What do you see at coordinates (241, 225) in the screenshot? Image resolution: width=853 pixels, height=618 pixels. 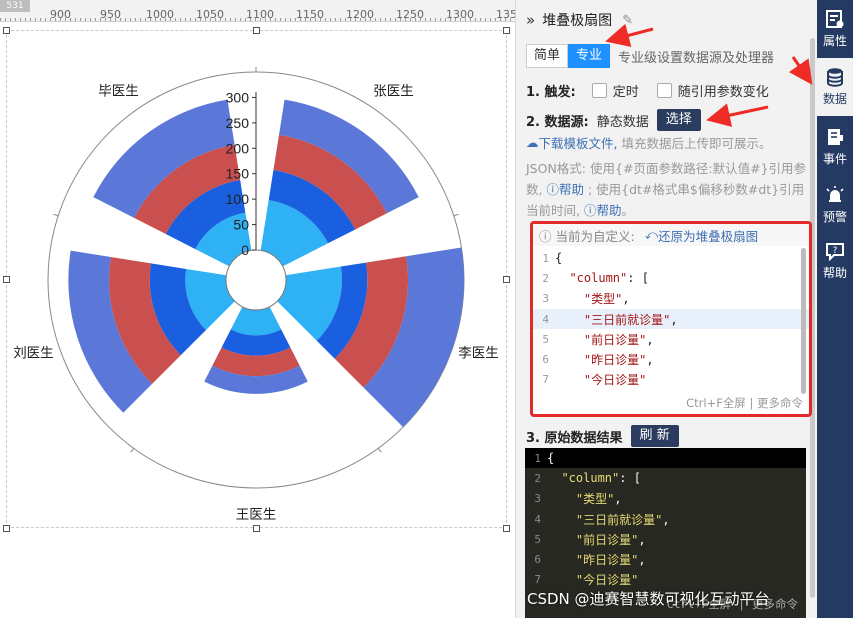 I see `radius-tick-label: 50` at bounding box center [241, 225].